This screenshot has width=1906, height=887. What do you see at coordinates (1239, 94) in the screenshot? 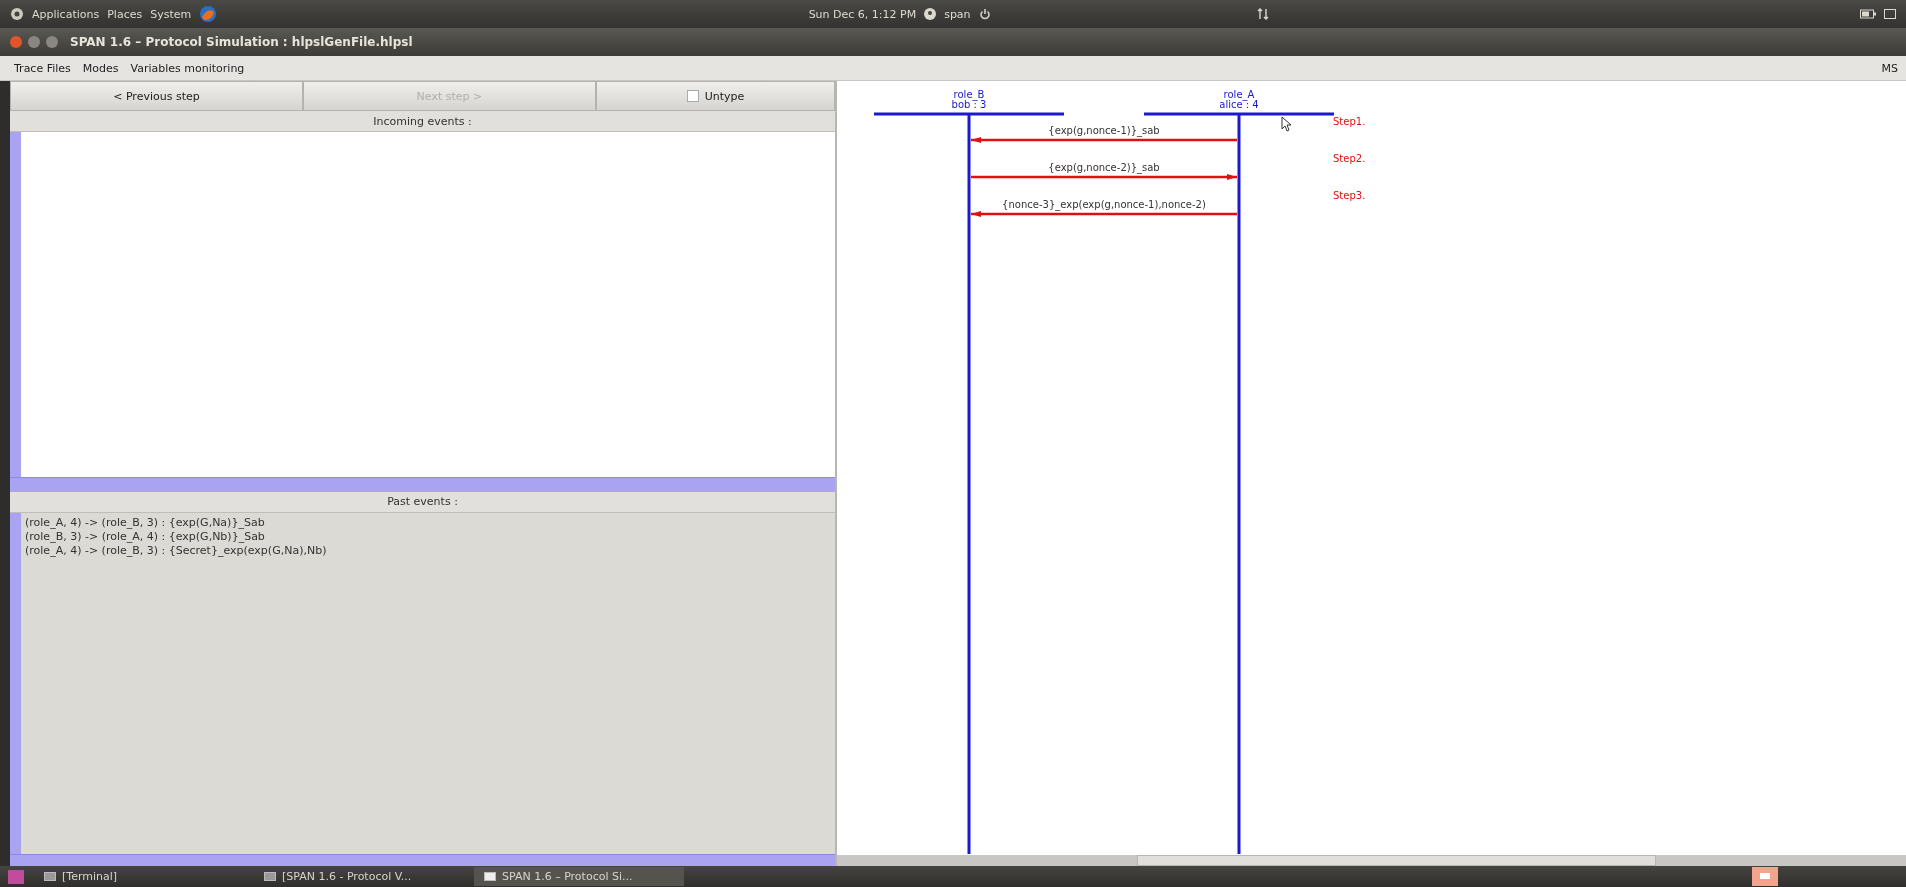
I see `role-name: role_A` at bounding box center [1239, 94].